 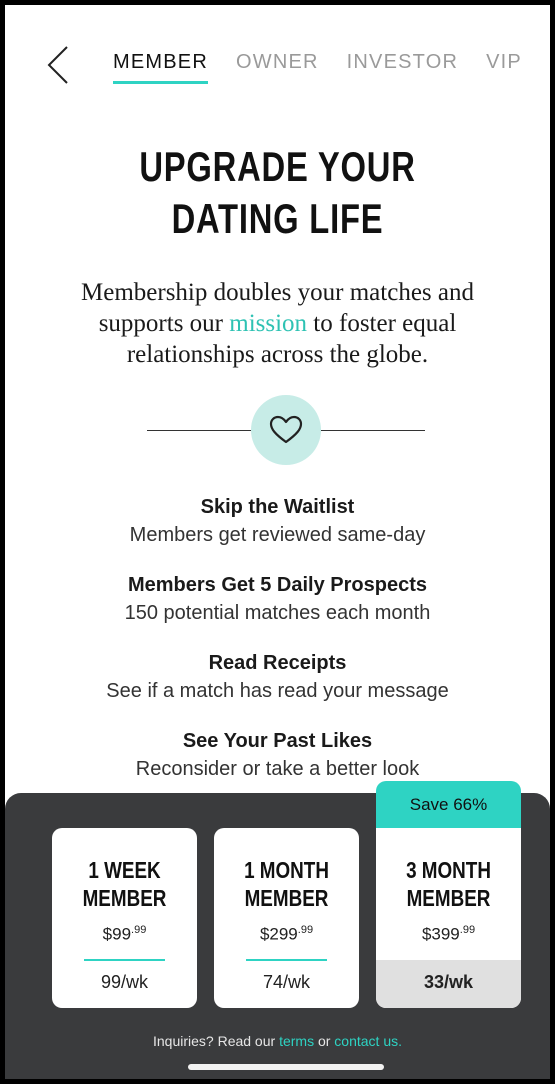 I want to click on heart-badge, so click(x=286, y=430).